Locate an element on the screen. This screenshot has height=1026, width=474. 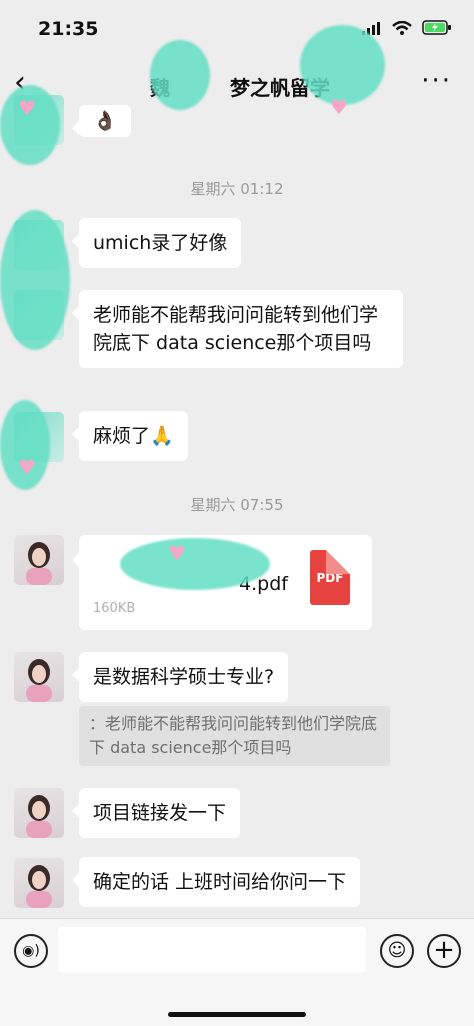
battery-icon is located at coordinates (436, 27).